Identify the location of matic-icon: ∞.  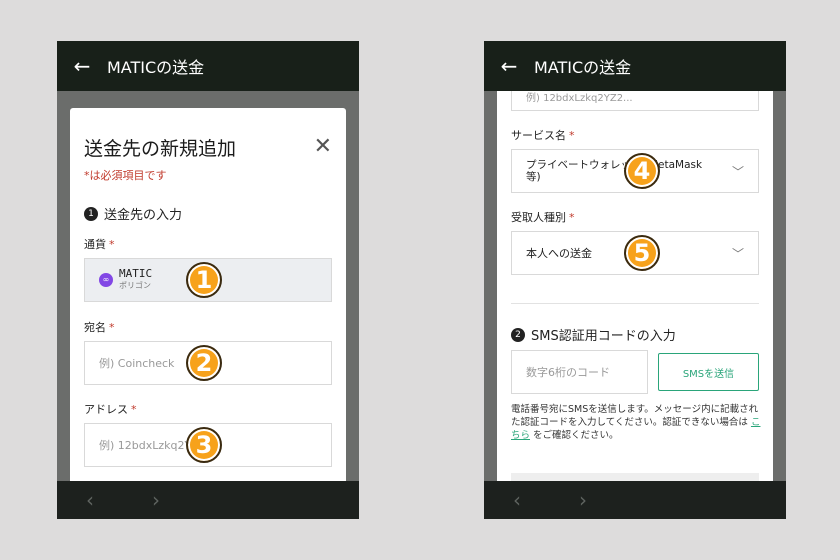
(106, 280).